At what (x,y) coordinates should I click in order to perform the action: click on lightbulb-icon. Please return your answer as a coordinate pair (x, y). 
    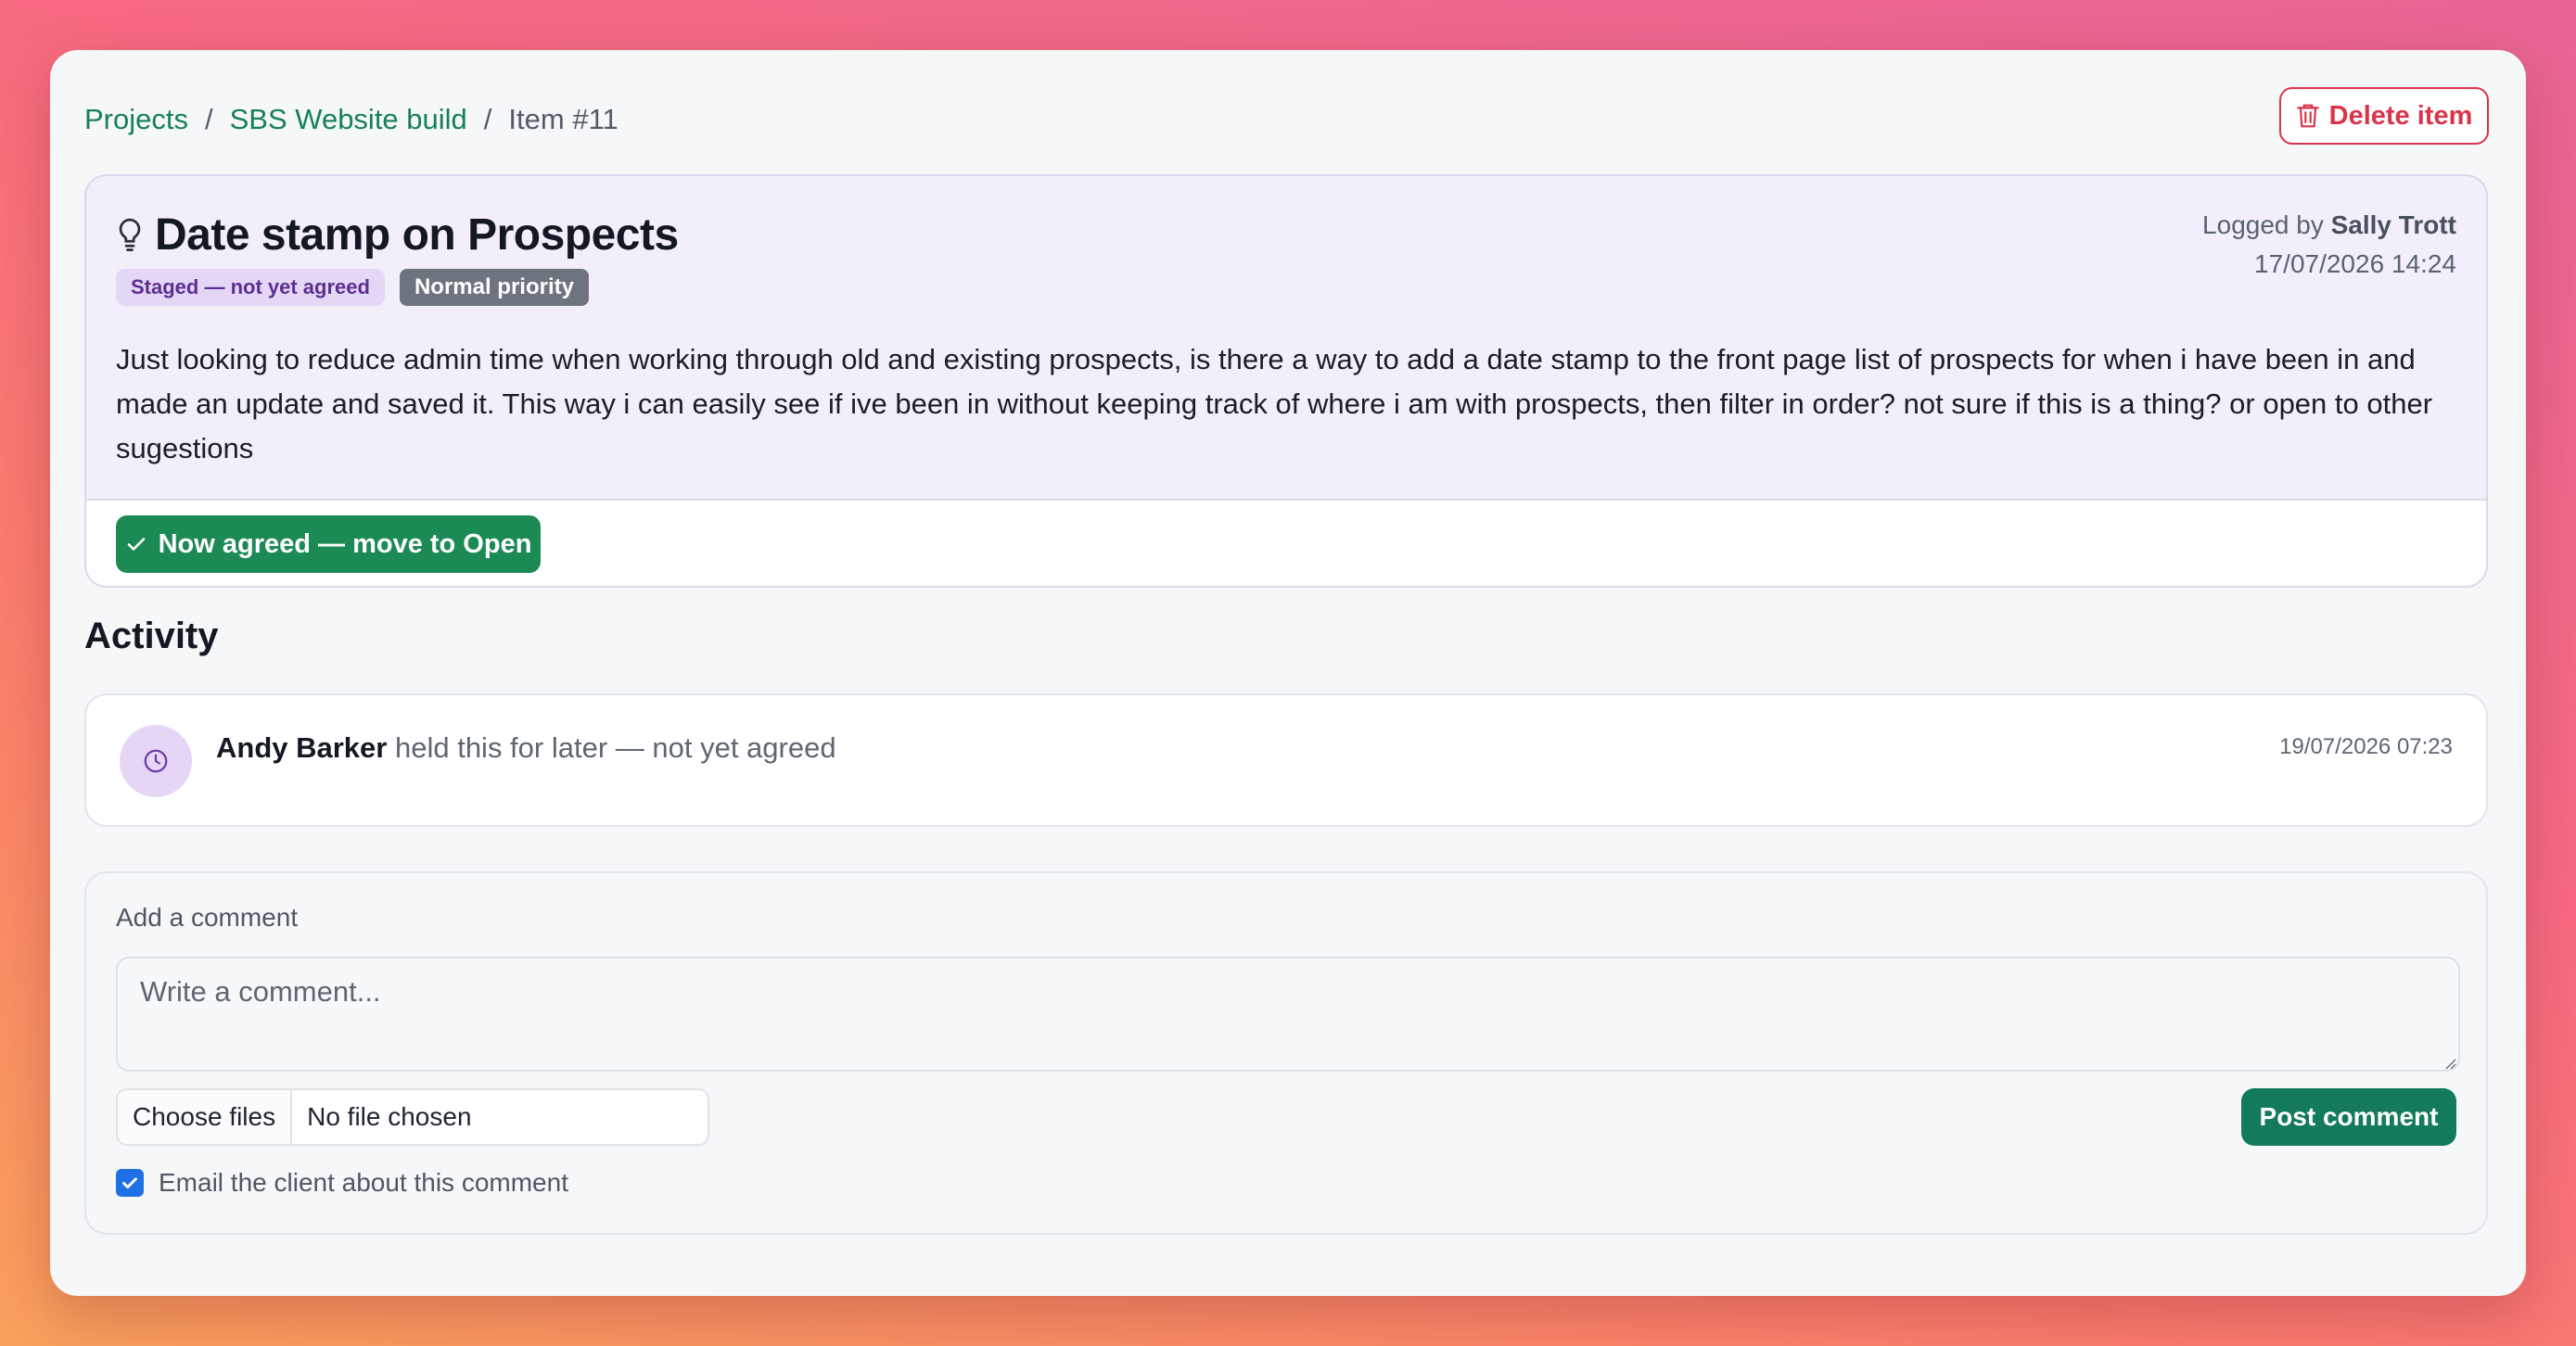
    Looking at the image, I should click on (130, 234).